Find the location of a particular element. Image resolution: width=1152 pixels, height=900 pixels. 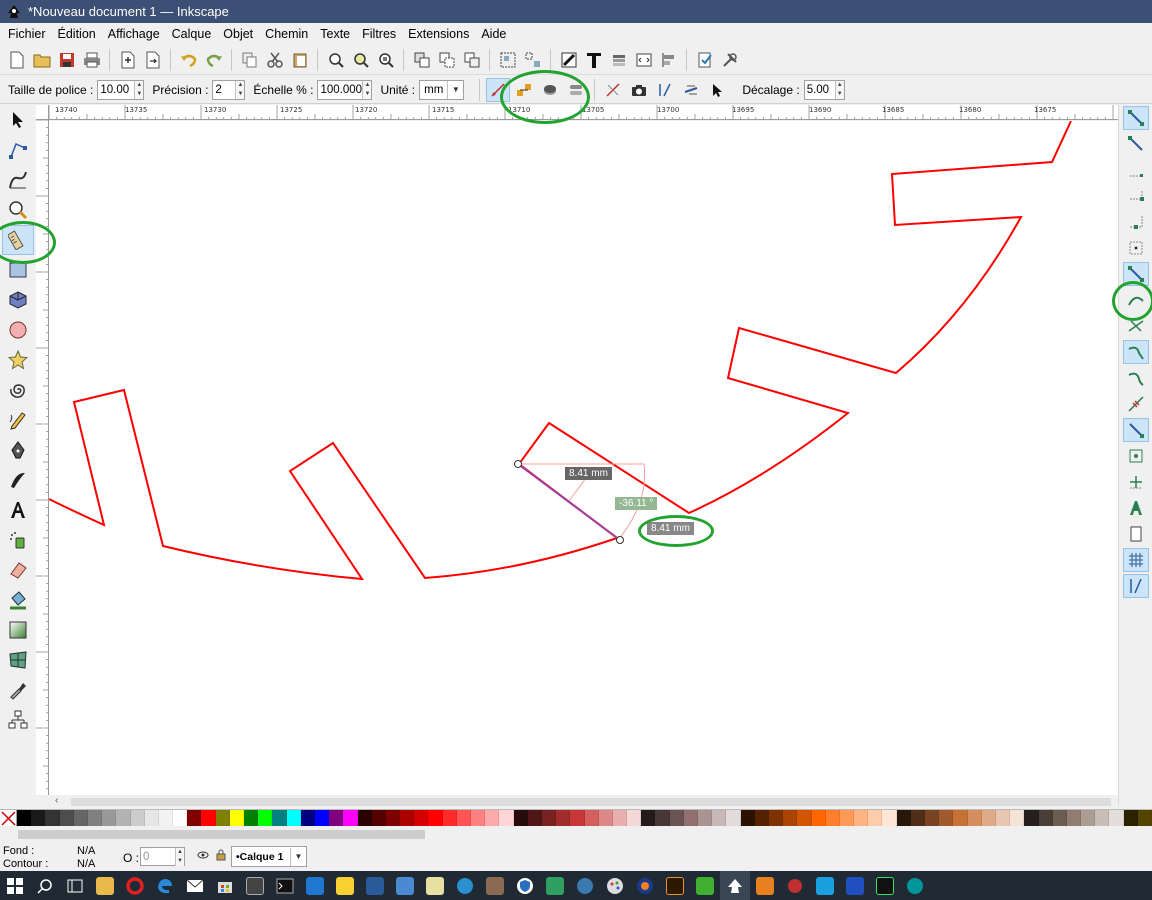

pencil-tool-icon is located at coordinates (18, 420).